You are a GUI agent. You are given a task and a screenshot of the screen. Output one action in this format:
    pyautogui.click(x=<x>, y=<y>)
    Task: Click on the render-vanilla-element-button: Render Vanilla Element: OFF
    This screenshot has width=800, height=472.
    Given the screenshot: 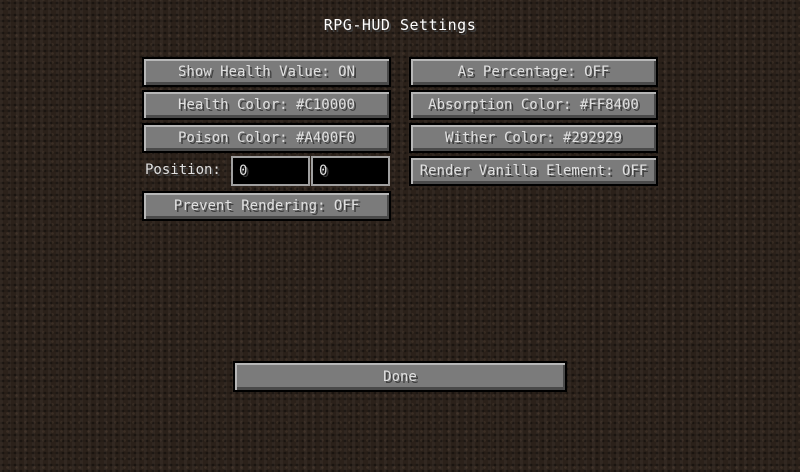 What is the action you would take?
    pyautogui.click(x=533, y=171)
    